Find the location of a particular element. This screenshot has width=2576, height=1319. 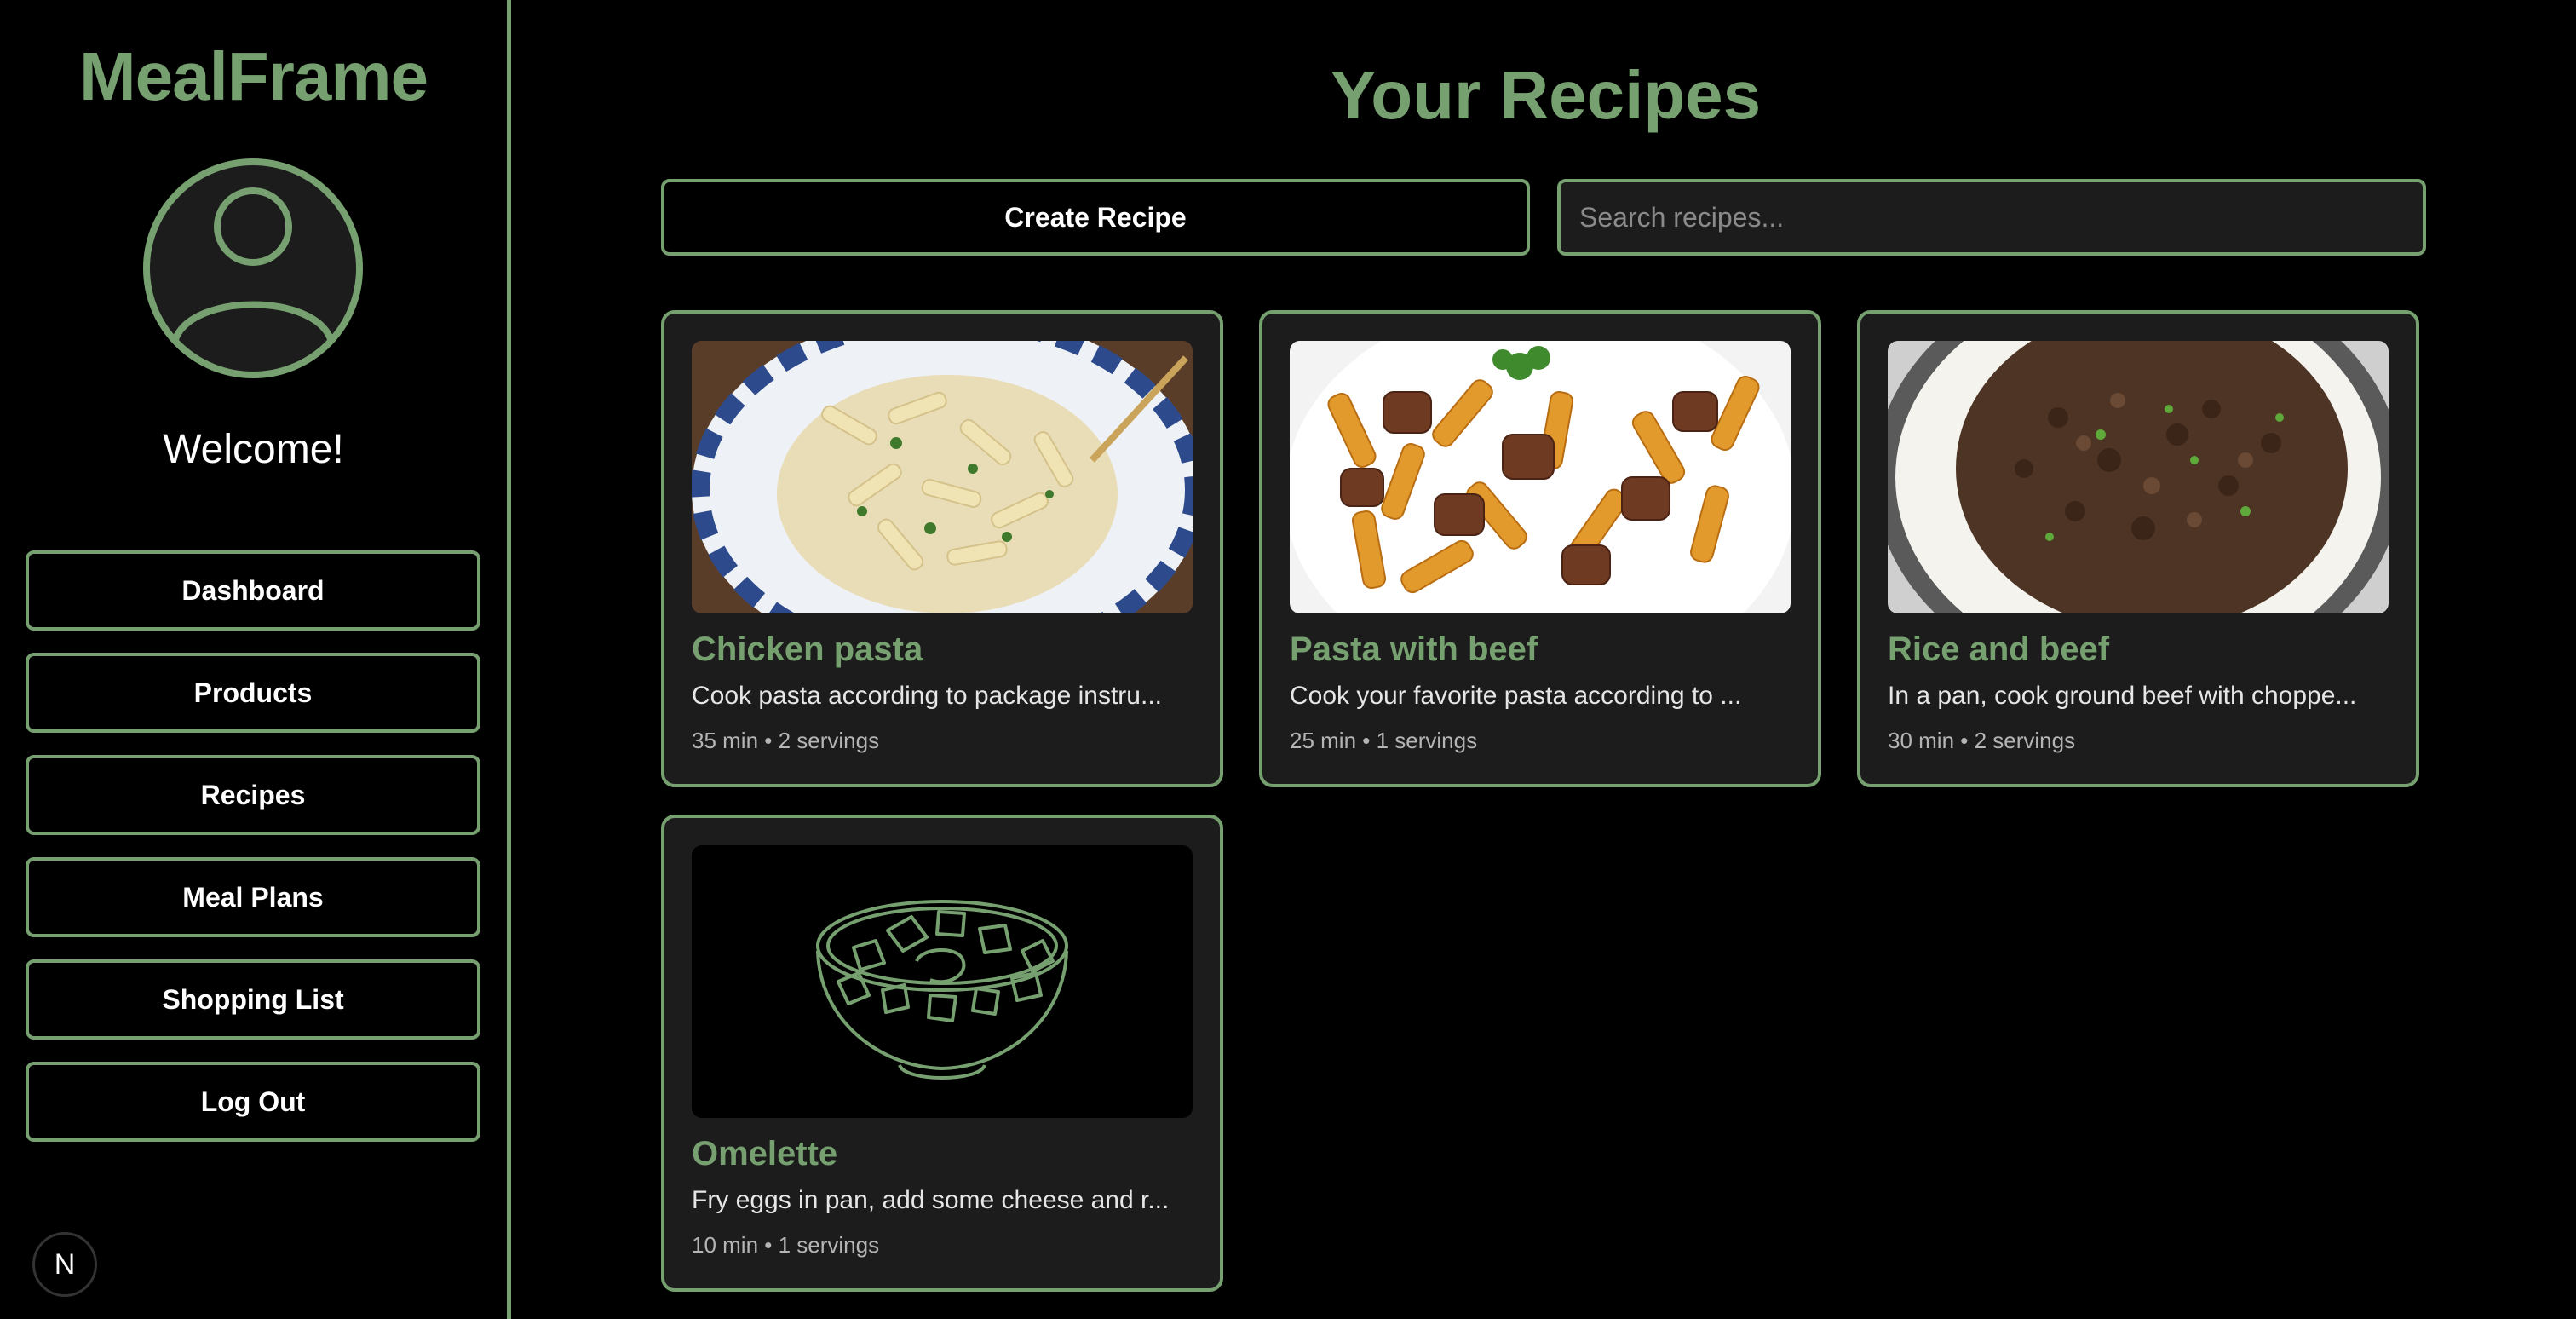

bowl-icon is located at coordinates (943, 982).